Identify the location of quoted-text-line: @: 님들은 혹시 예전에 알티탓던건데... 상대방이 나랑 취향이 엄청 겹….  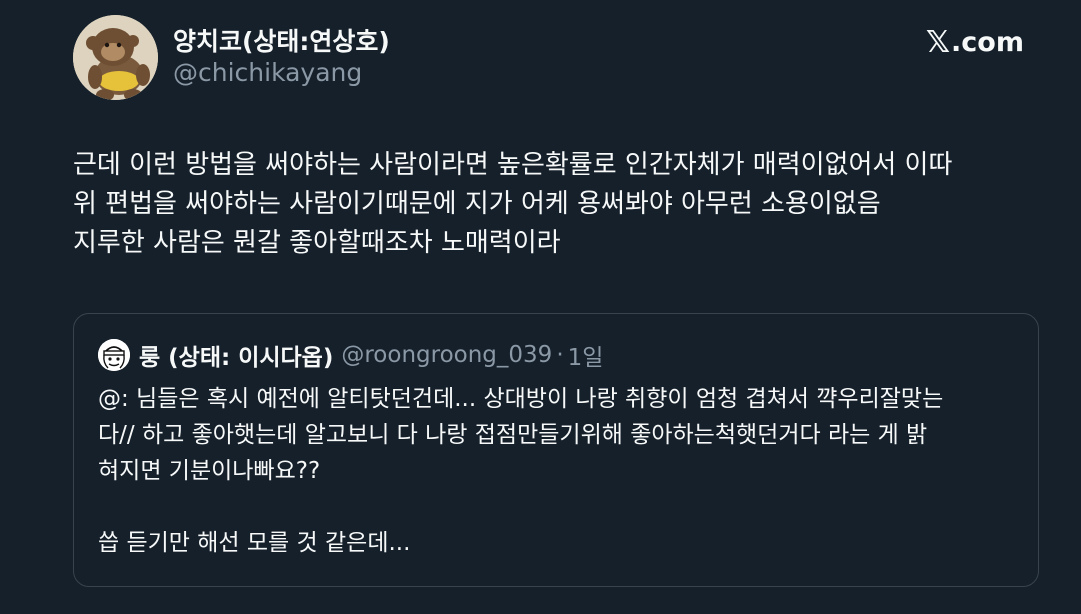
(521, 399).